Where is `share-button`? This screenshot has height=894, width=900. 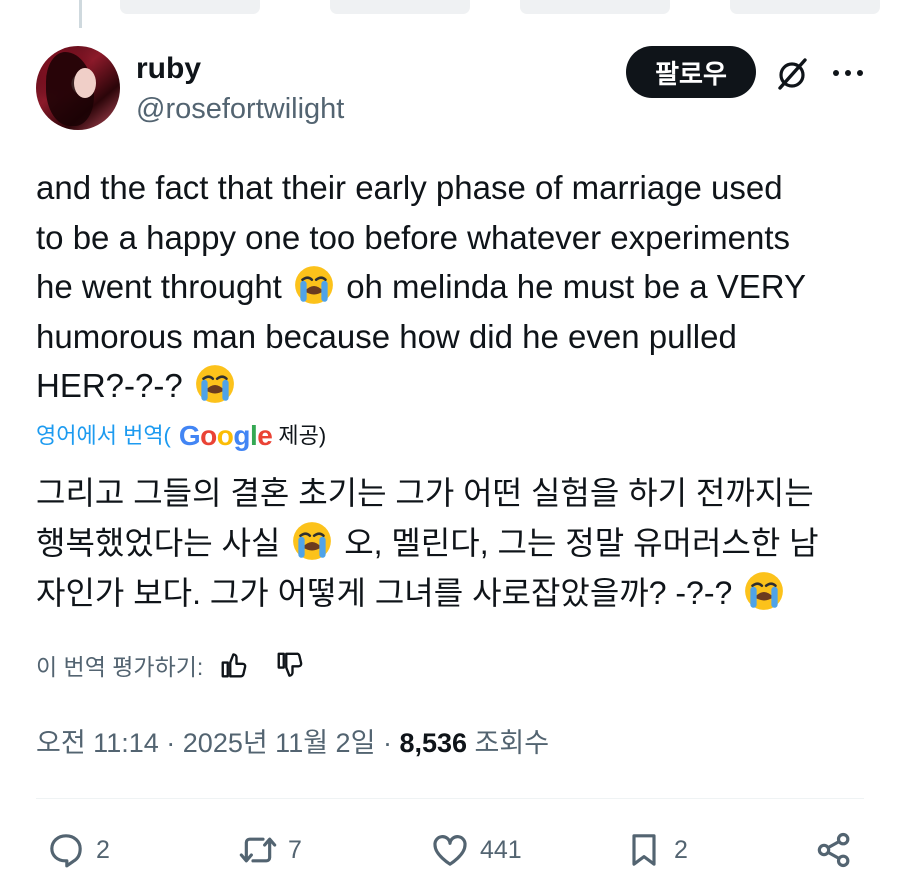 share-button is located at coordinates (834, 850).